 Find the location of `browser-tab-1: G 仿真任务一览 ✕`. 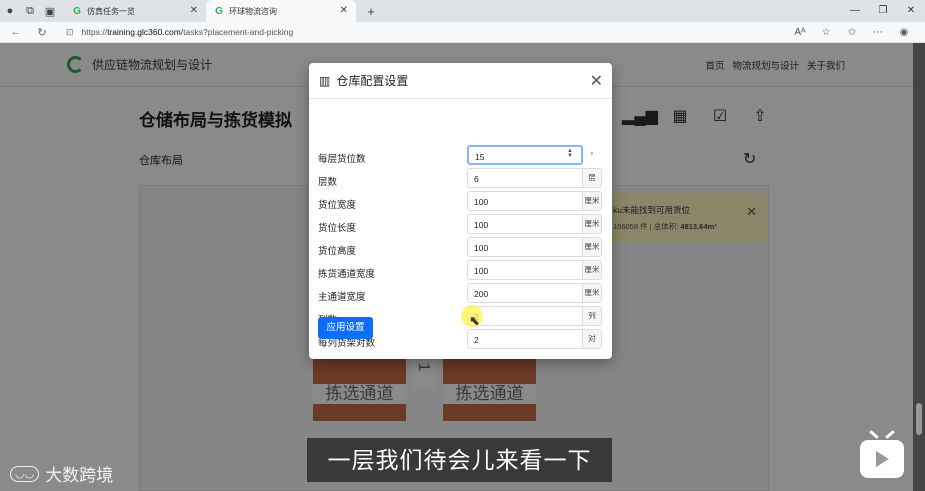

browser-tab-1: G 仿真任务一览 ✕ is located at coordinates (135, 11).